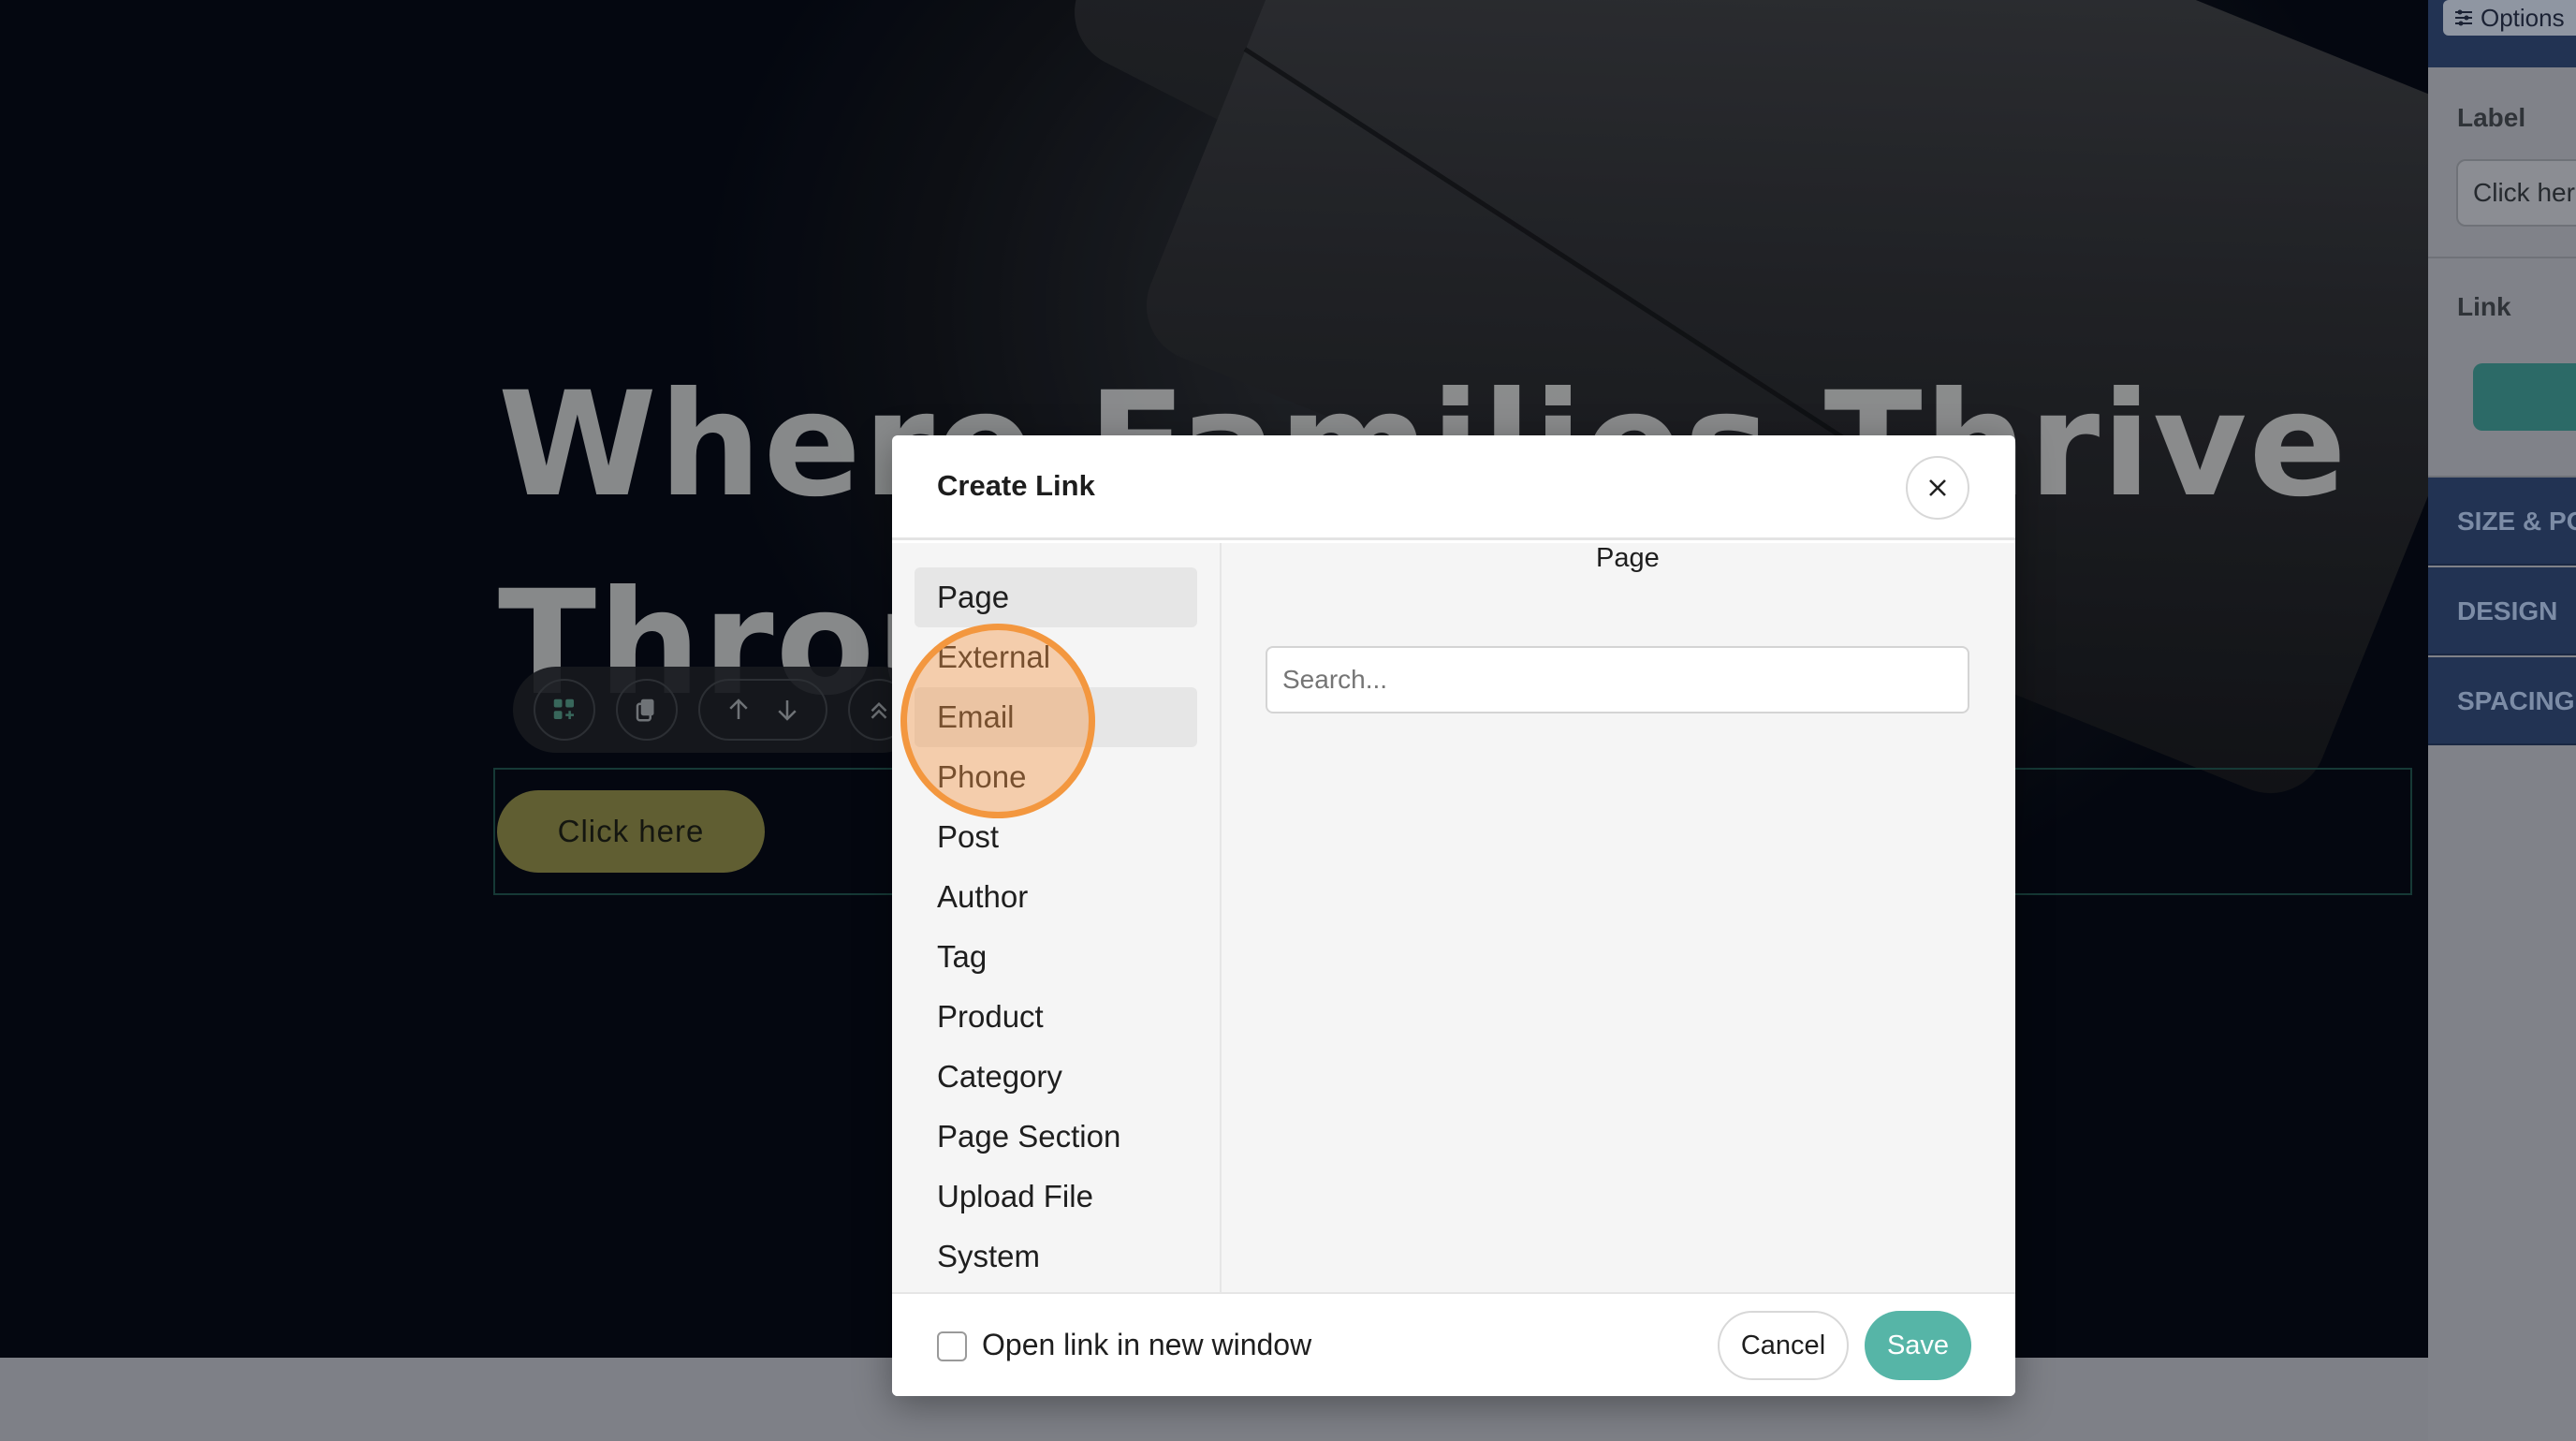 The image size is (2576, 1441). I want to click on sliders-icon, so click(2463, 17).